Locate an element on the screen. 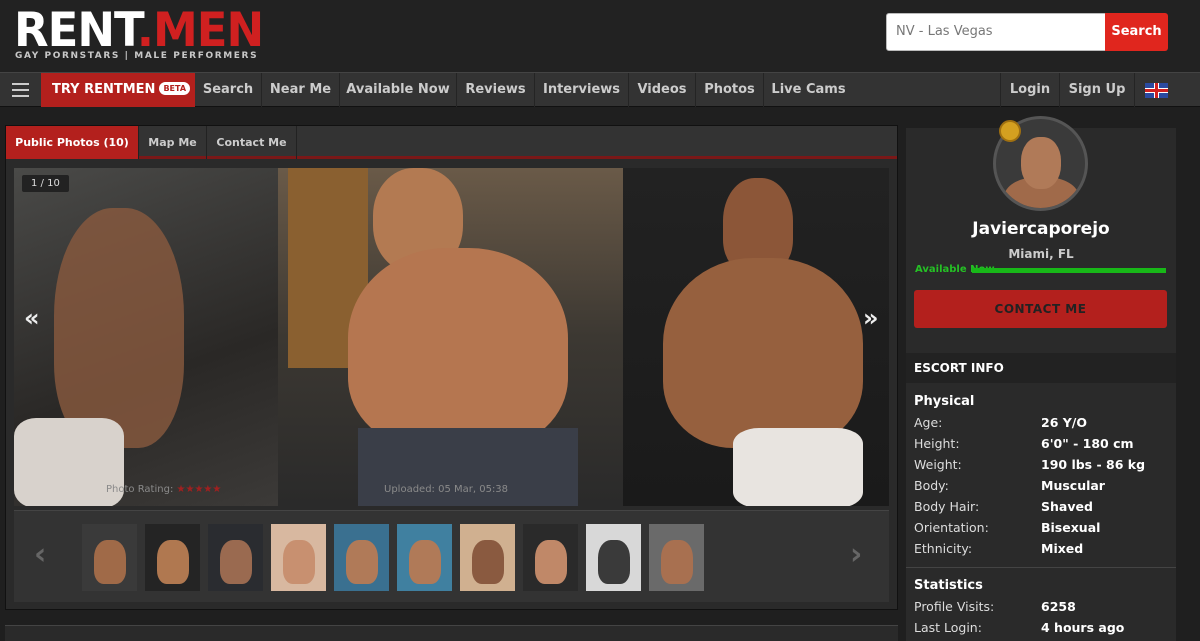  lower-panel is located at coordinates (451, 633).